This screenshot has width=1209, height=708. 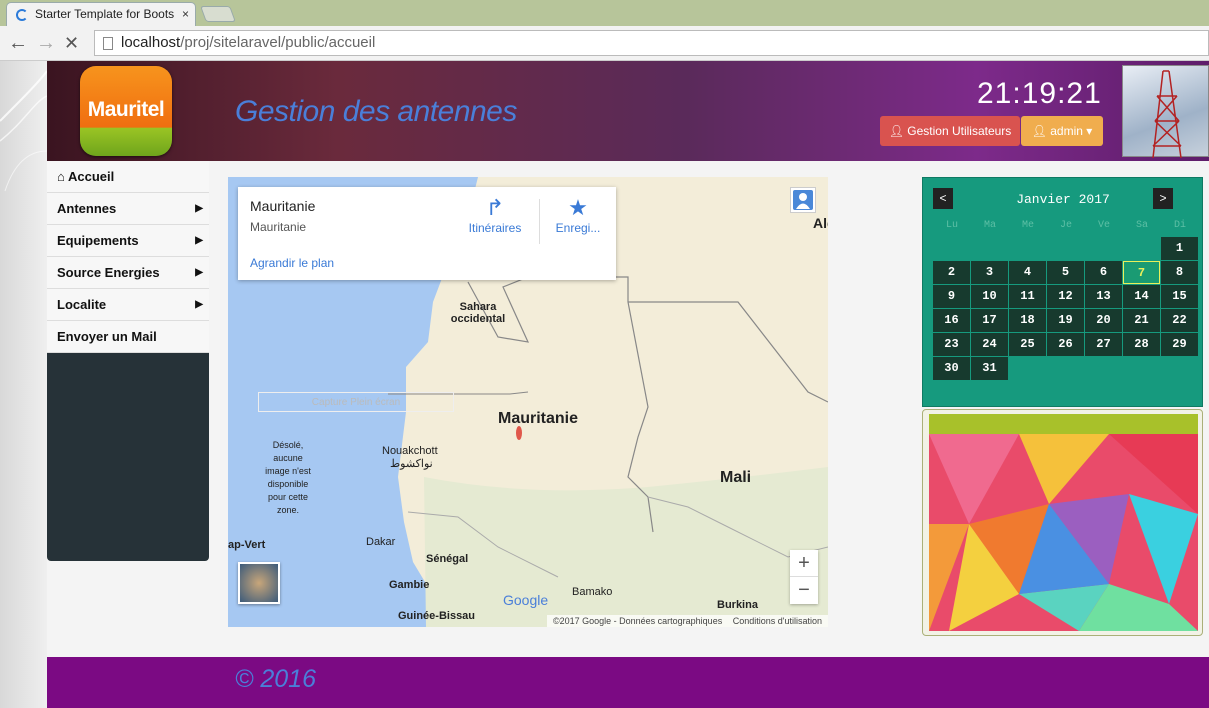 What do you see at coordinates (989, 320) in the screenshot?
I see `calendar-day: 17` at bounding box center [989, 320].